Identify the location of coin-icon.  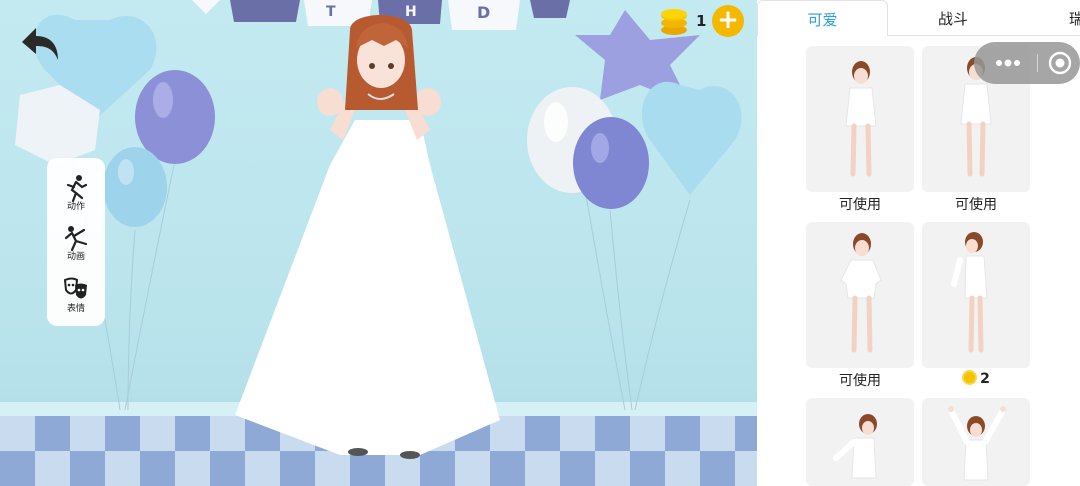
(970, 377).